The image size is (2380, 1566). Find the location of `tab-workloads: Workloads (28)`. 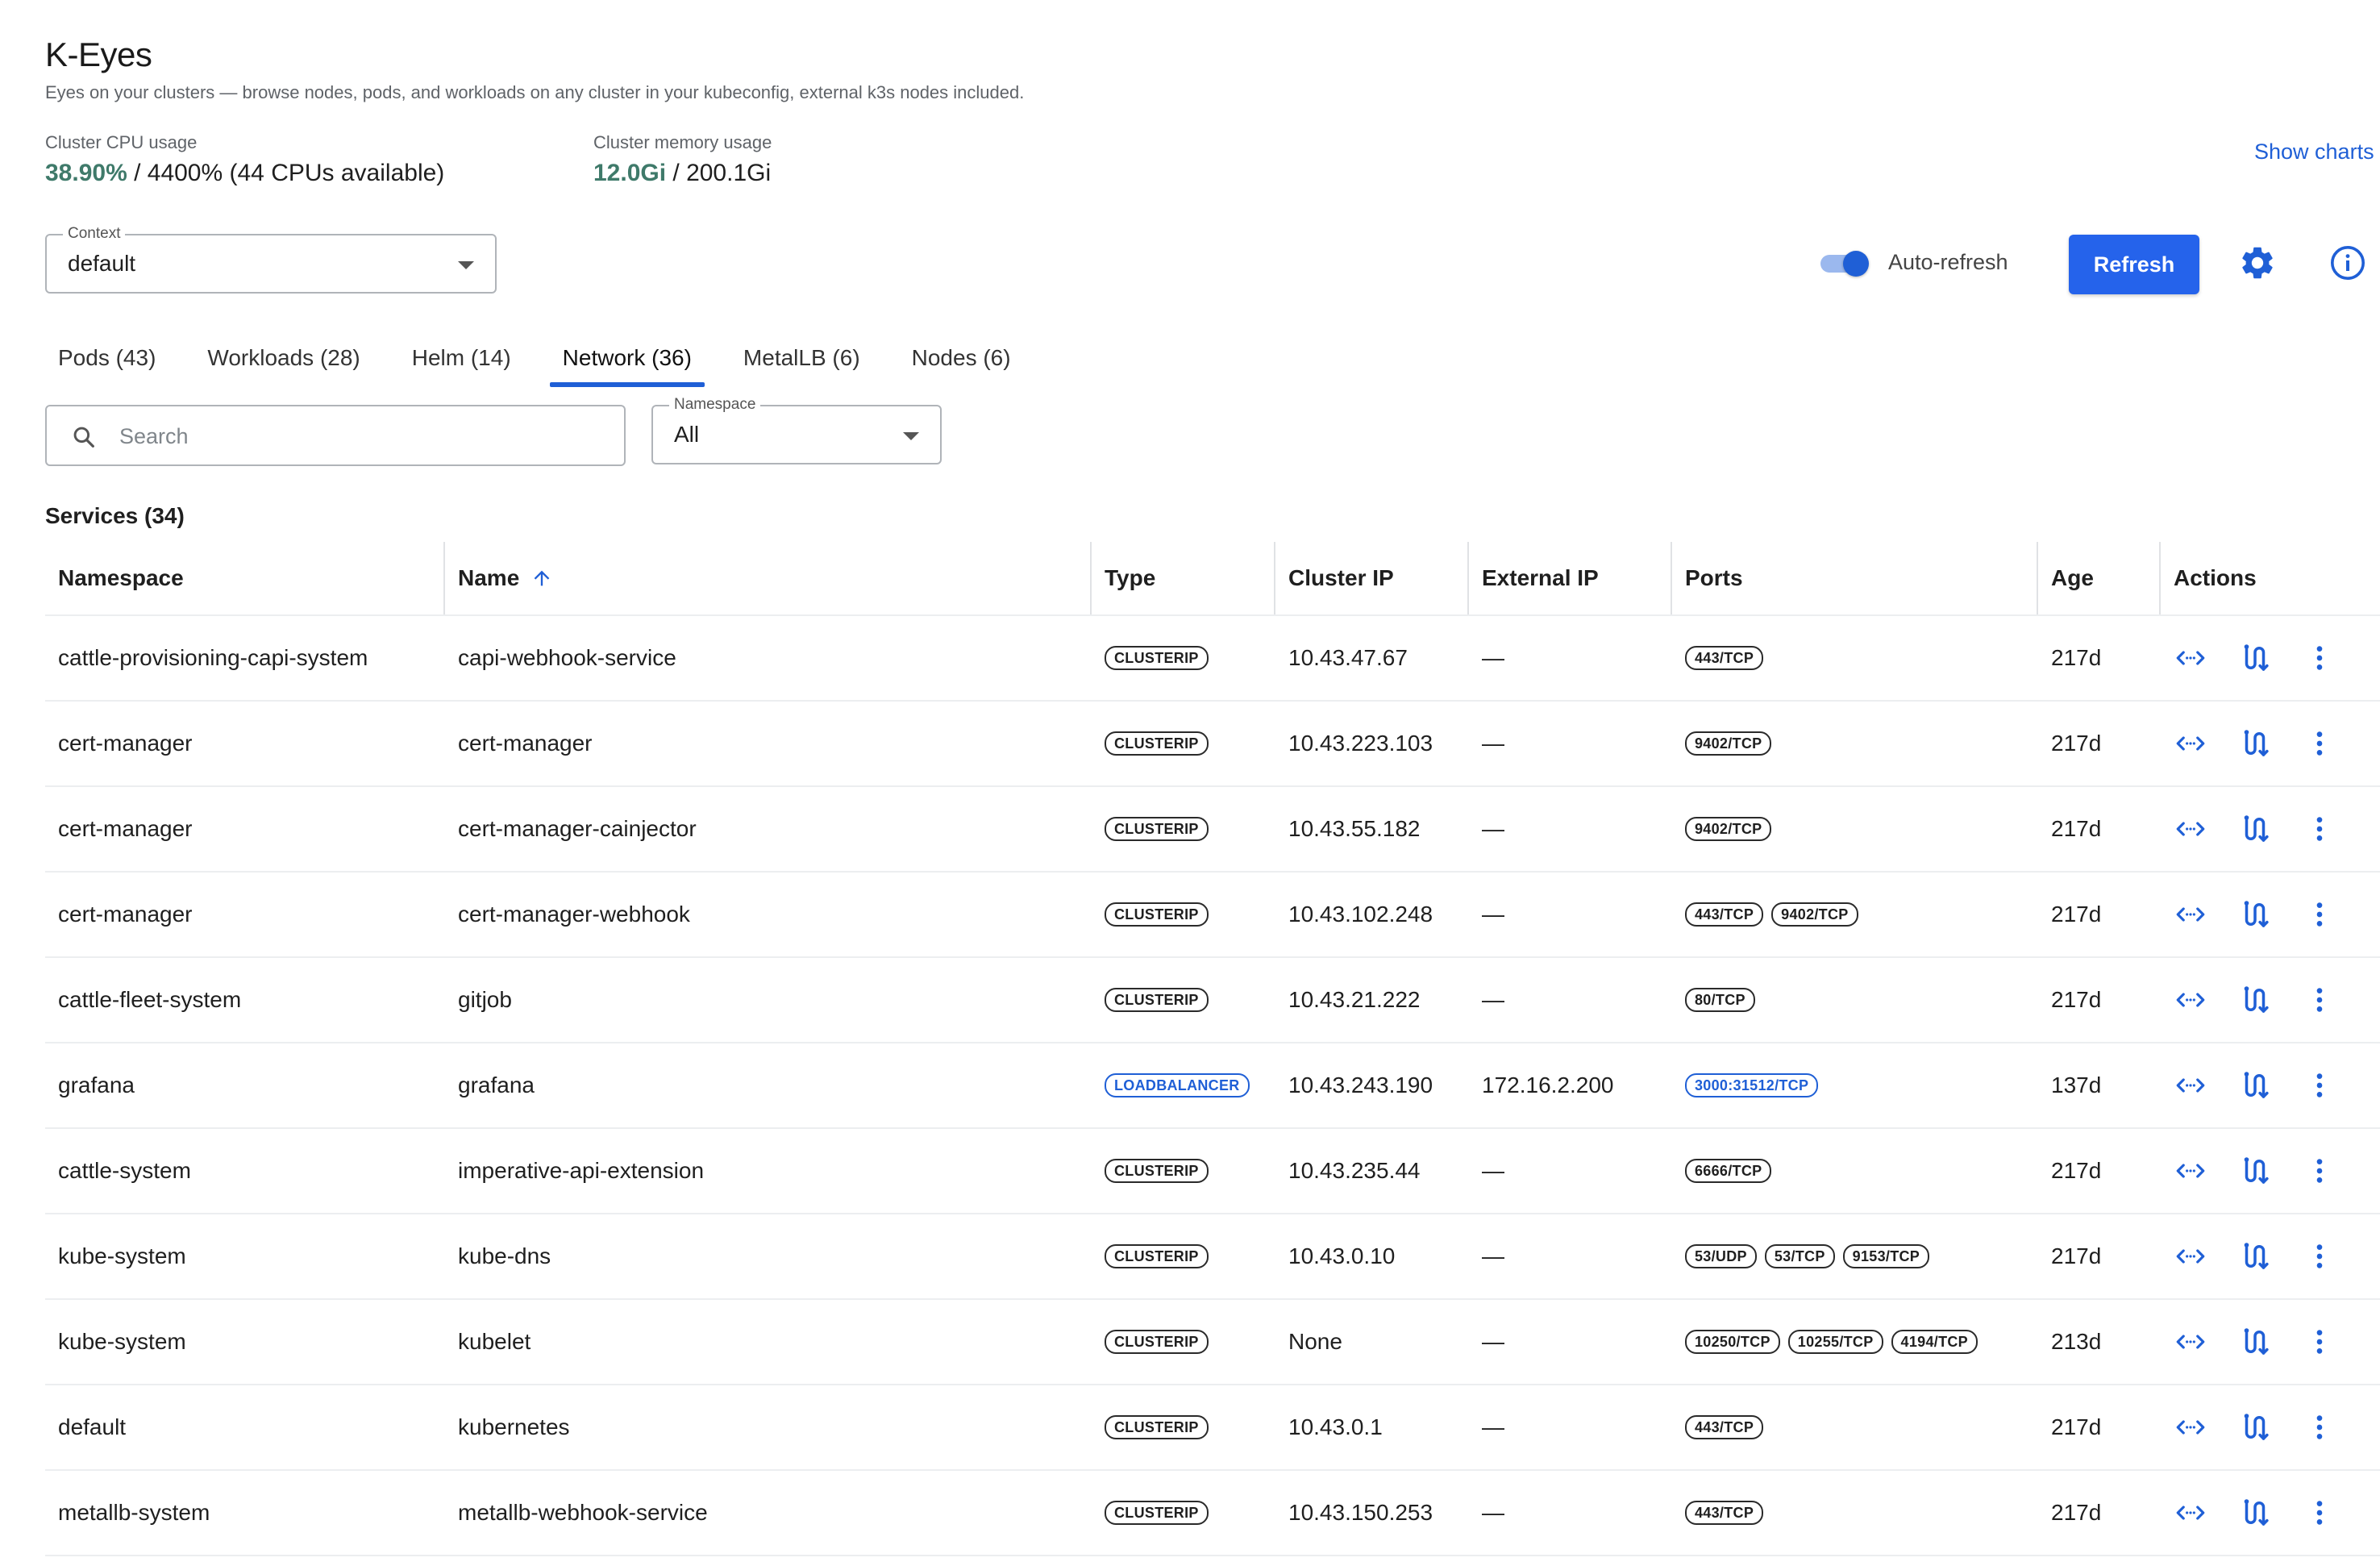

tab-workloads: Workloads (28) is located at coordinates (283, 363).